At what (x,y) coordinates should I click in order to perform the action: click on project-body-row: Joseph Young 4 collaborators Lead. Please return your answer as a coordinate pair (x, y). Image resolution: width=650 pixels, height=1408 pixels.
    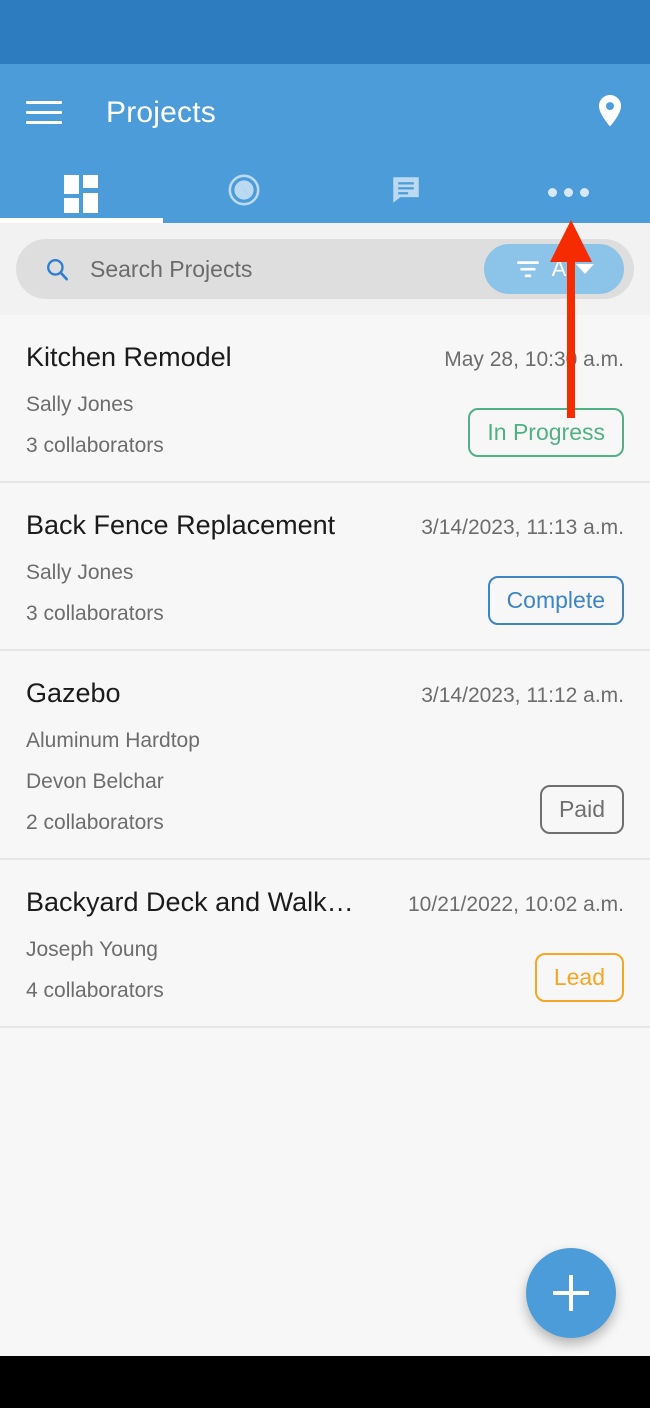
    Looking at the image, I should click on (325, 970).